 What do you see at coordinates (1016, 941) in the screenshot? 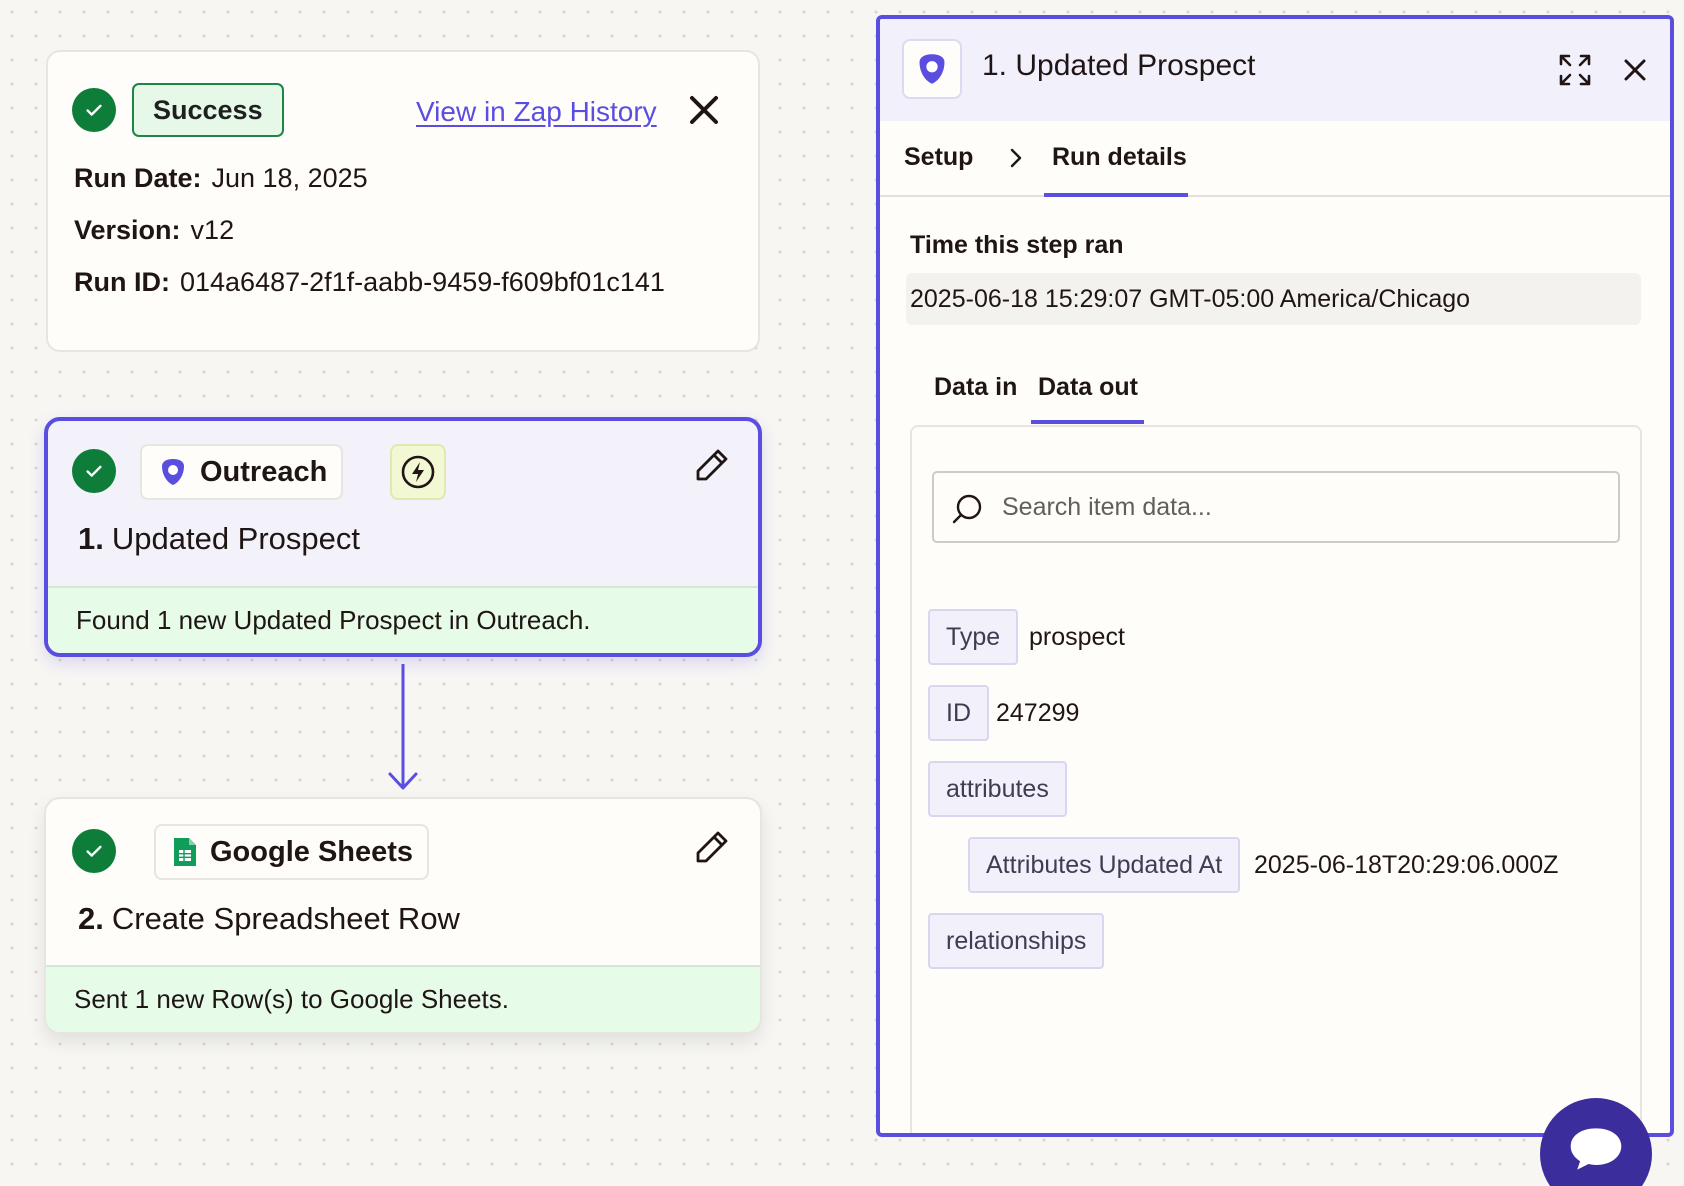
I see `field-key-relationships: relationships` at bounding box center [1016, 941].